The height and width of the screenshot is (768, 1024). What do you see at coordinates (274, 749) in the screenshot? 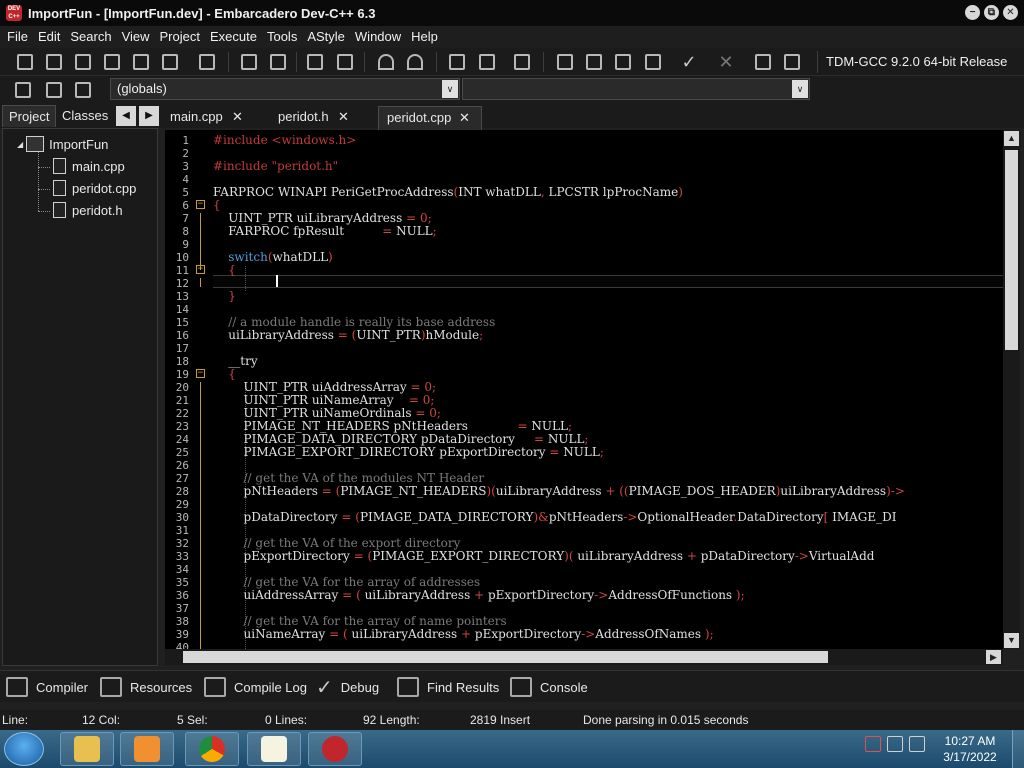
I see `taskbar-notepad` at bounding box center [274, 749].